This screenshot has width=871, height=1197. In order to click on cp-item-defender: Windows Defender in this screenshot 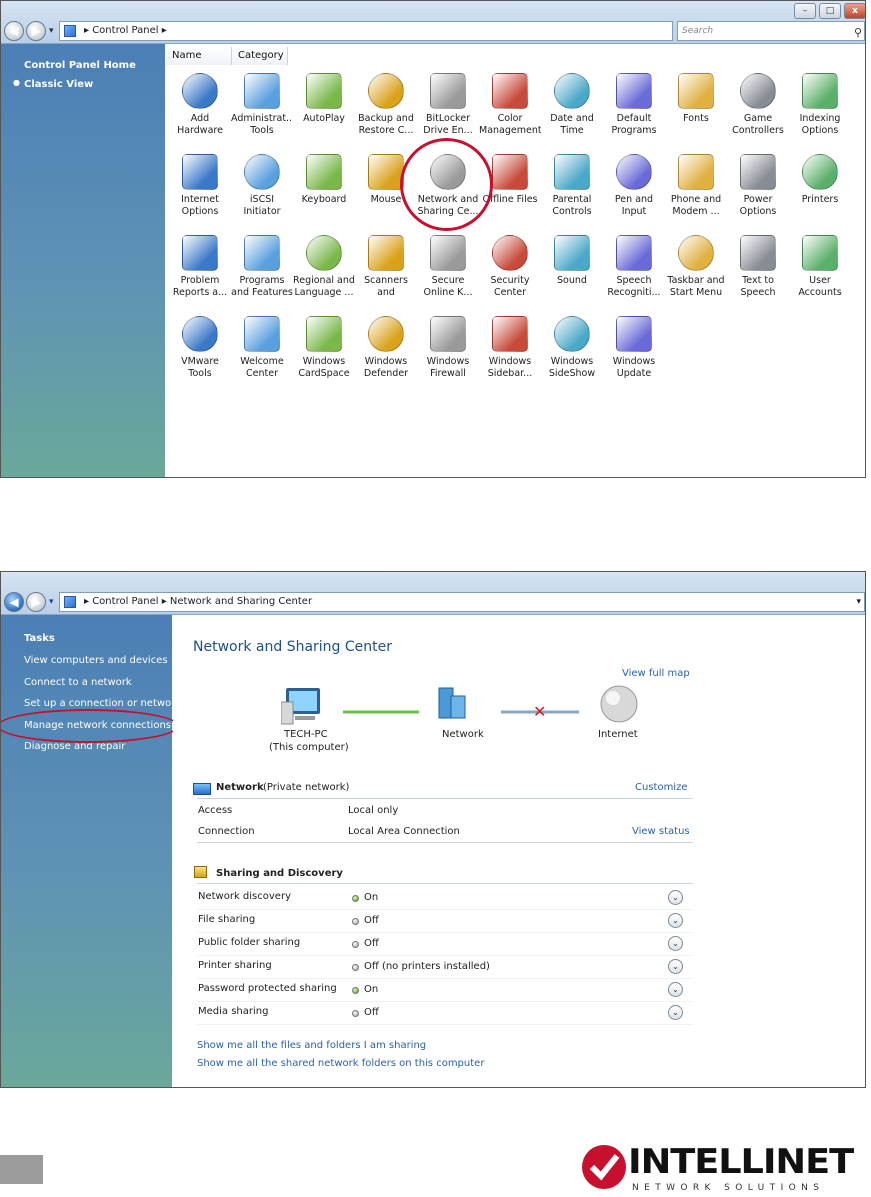, I will do `click(386, 348)`.